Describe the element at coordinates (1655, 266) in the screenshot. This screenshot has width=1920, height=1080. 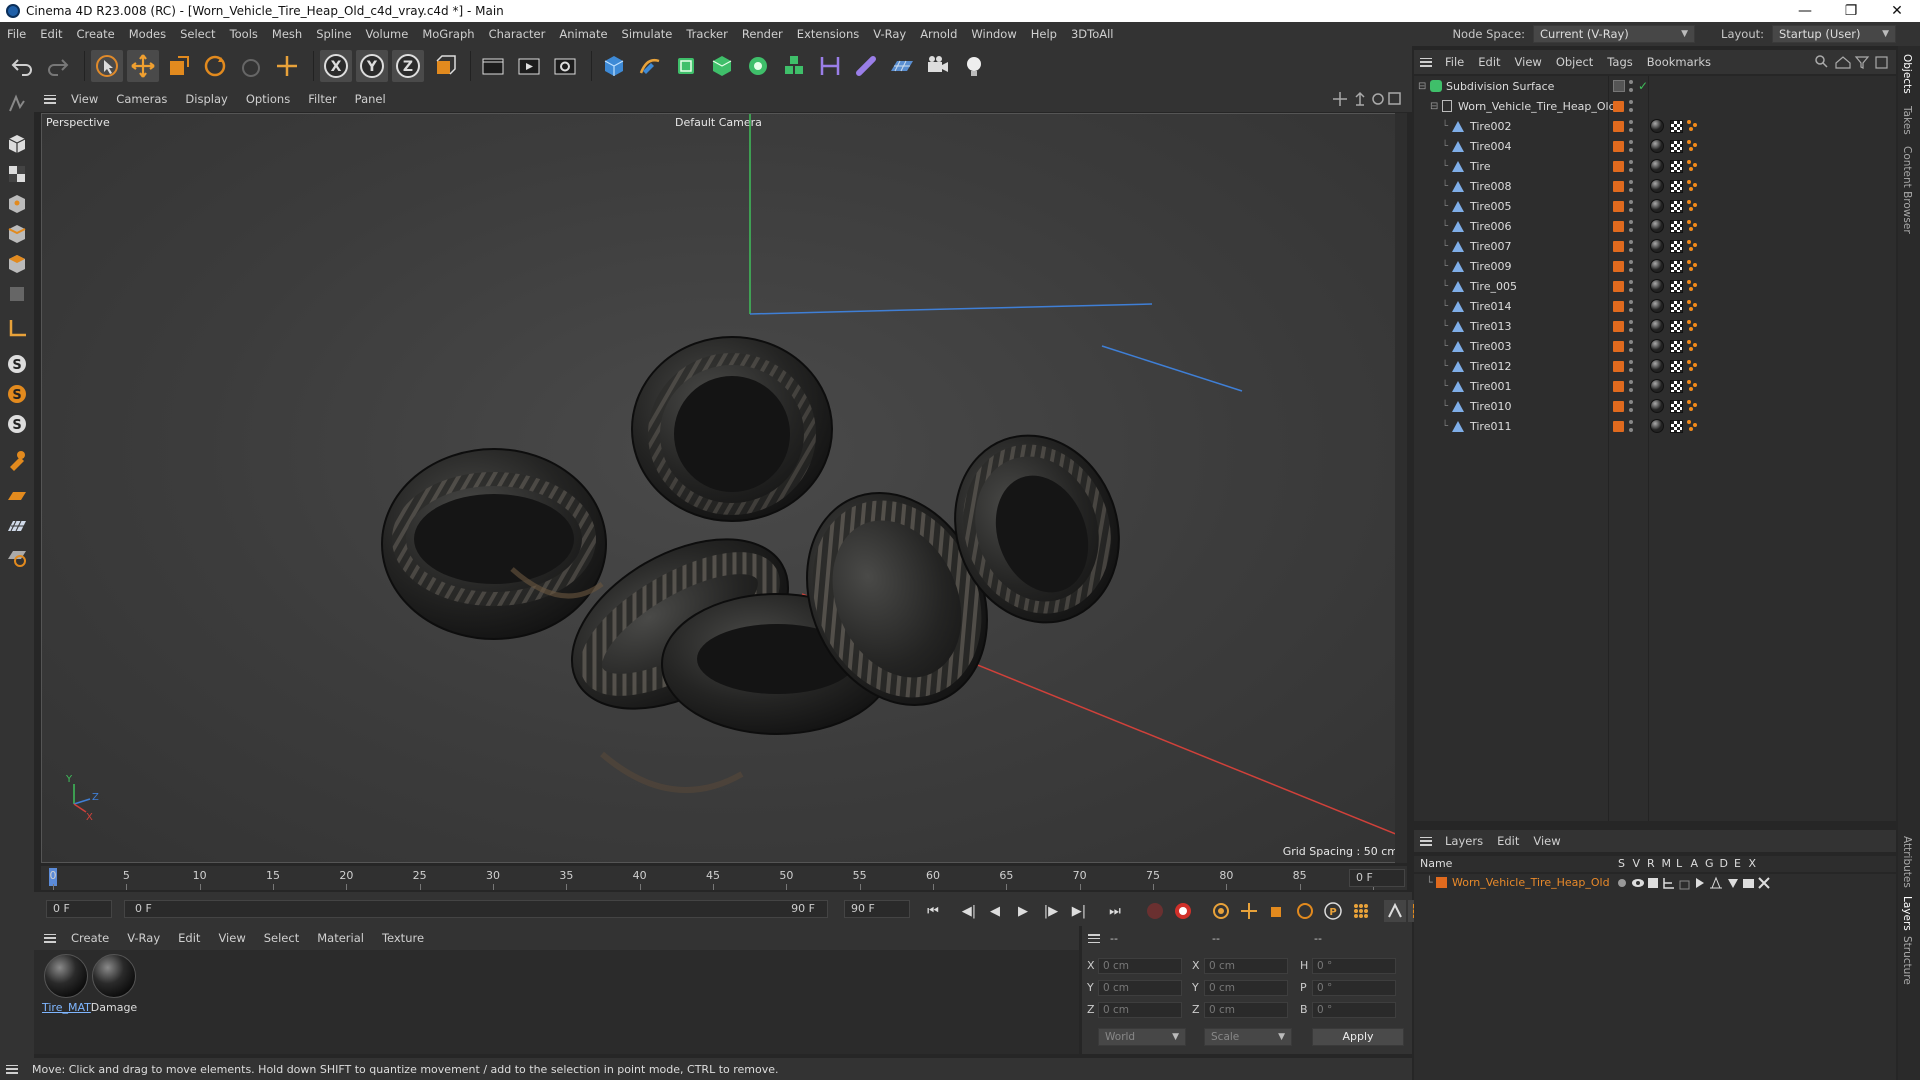
I see `object-row: └ Tire009` at that location.